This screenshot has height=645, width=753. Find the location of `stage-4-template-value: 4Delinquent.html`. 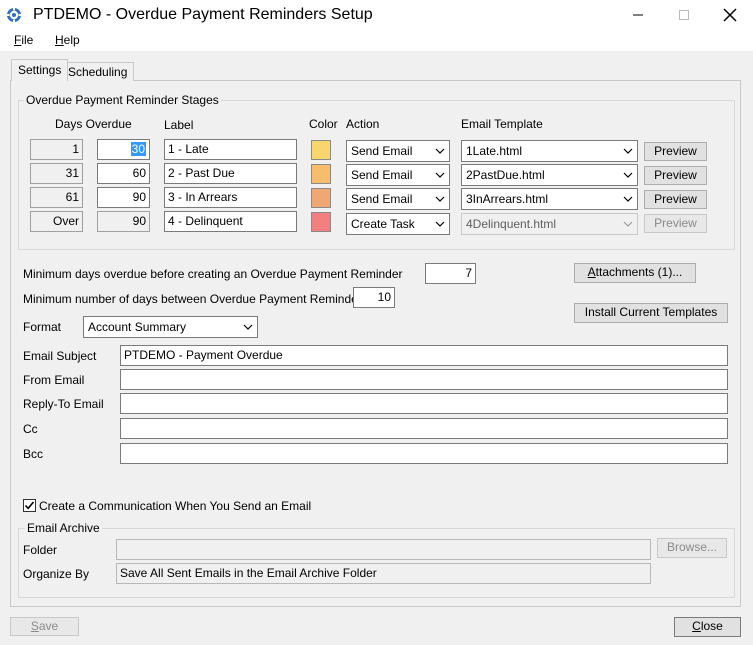

stage-4-template-value: 4Delinquent.html is located at coordinates (511, 224).